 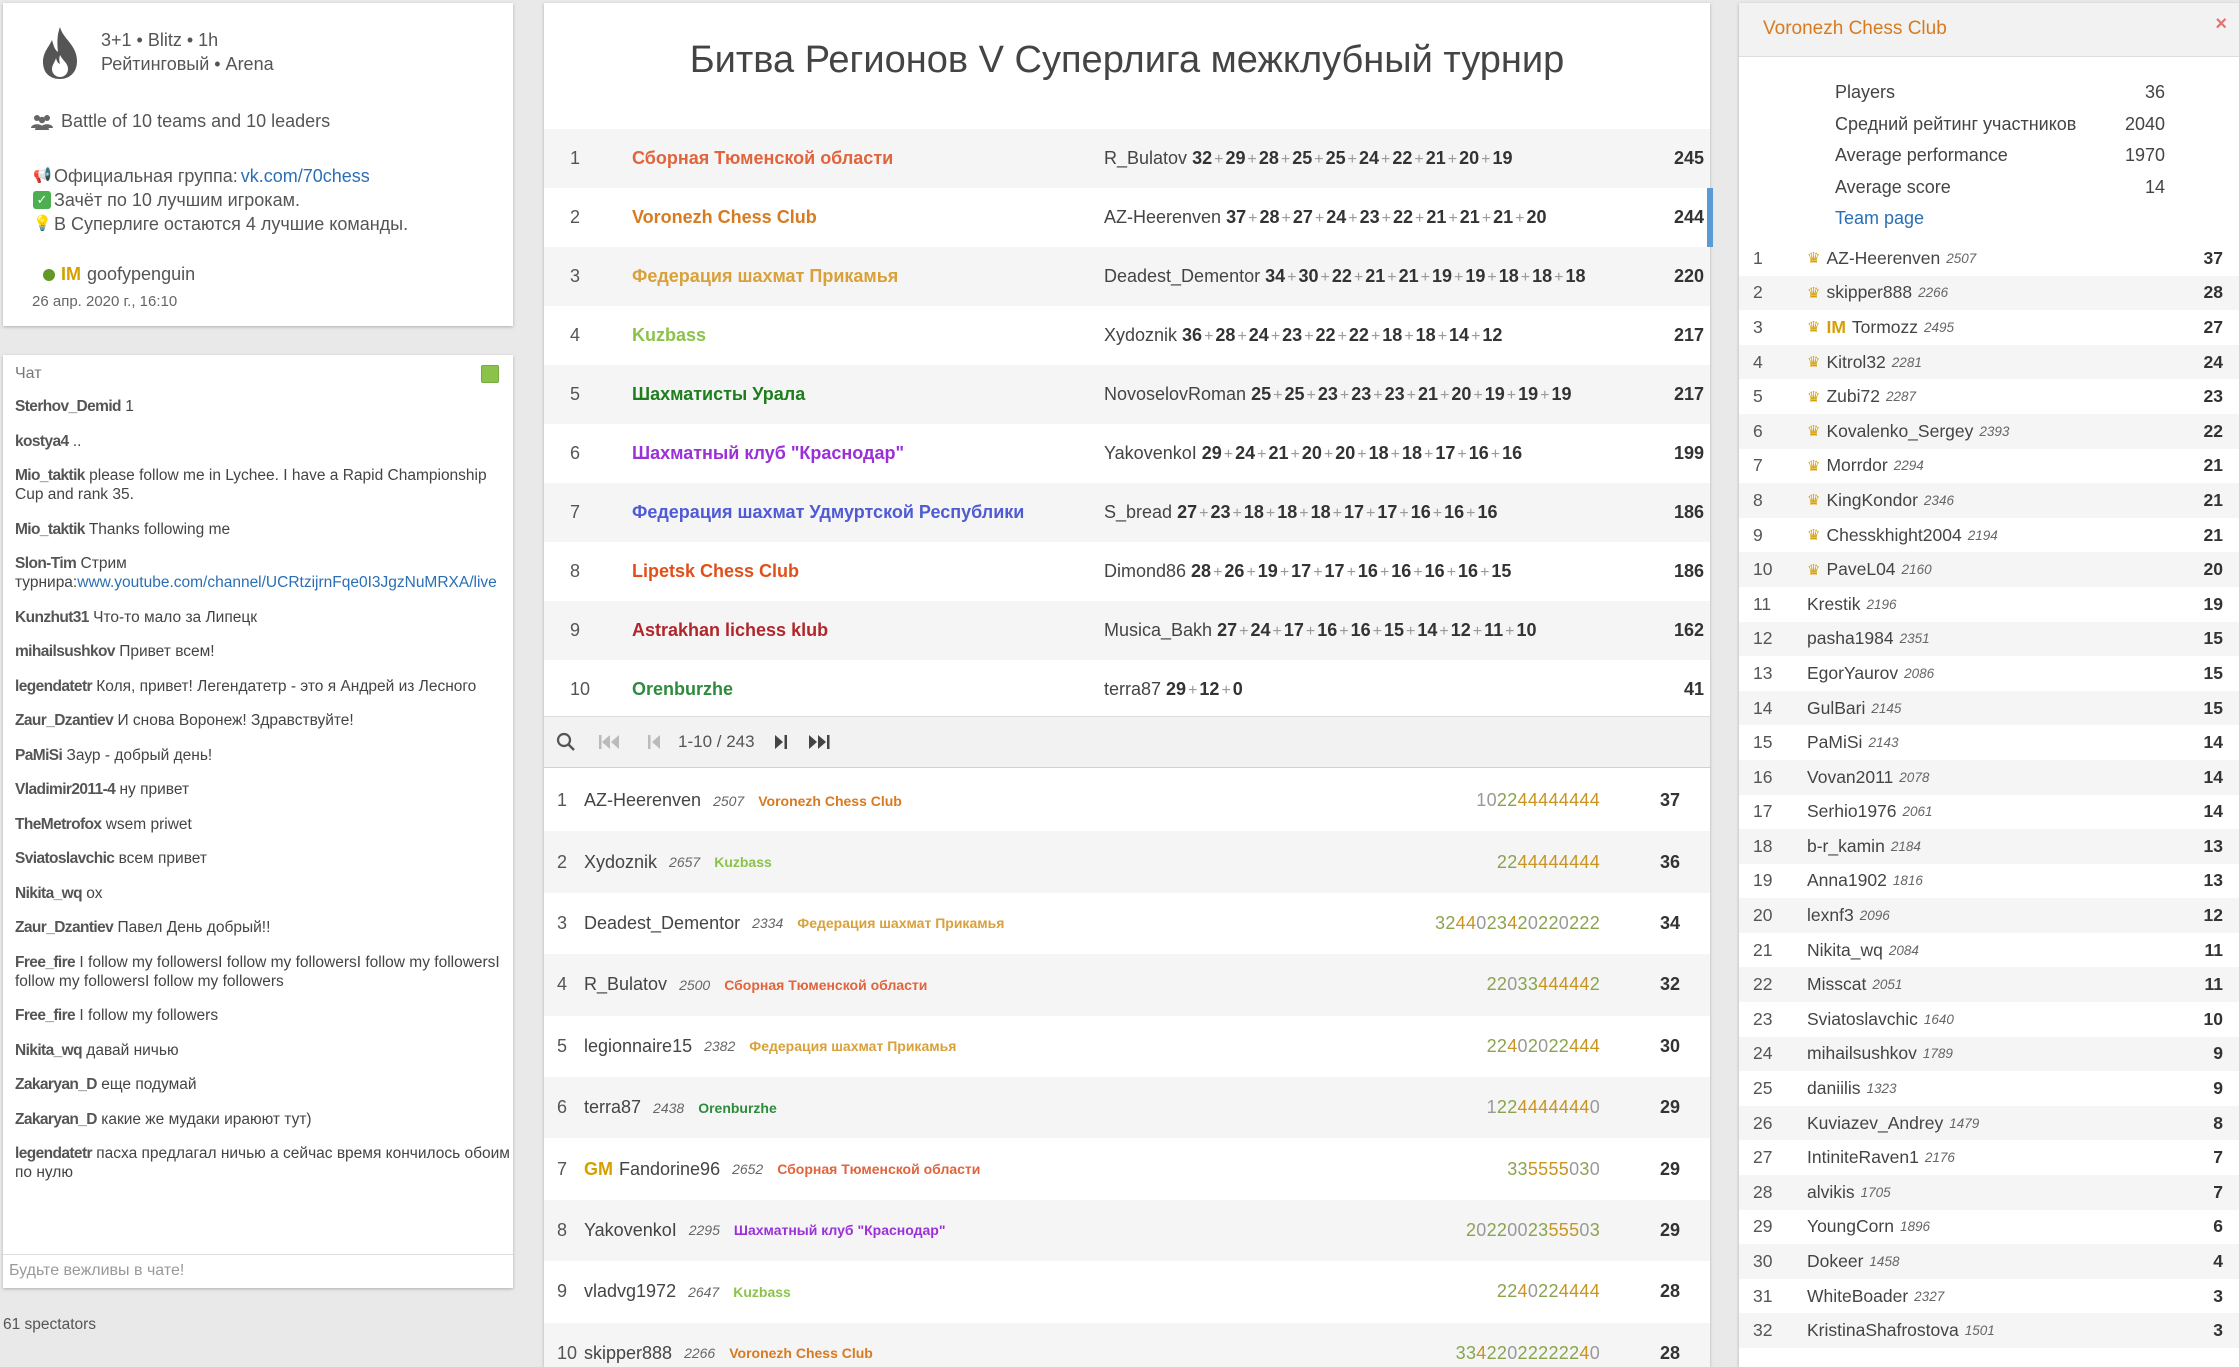 What do you see at coordinates (1893, 535) in the screenshot?
I see `team-player-name: Chesskhight2004` at bounding box center [1893, 535].